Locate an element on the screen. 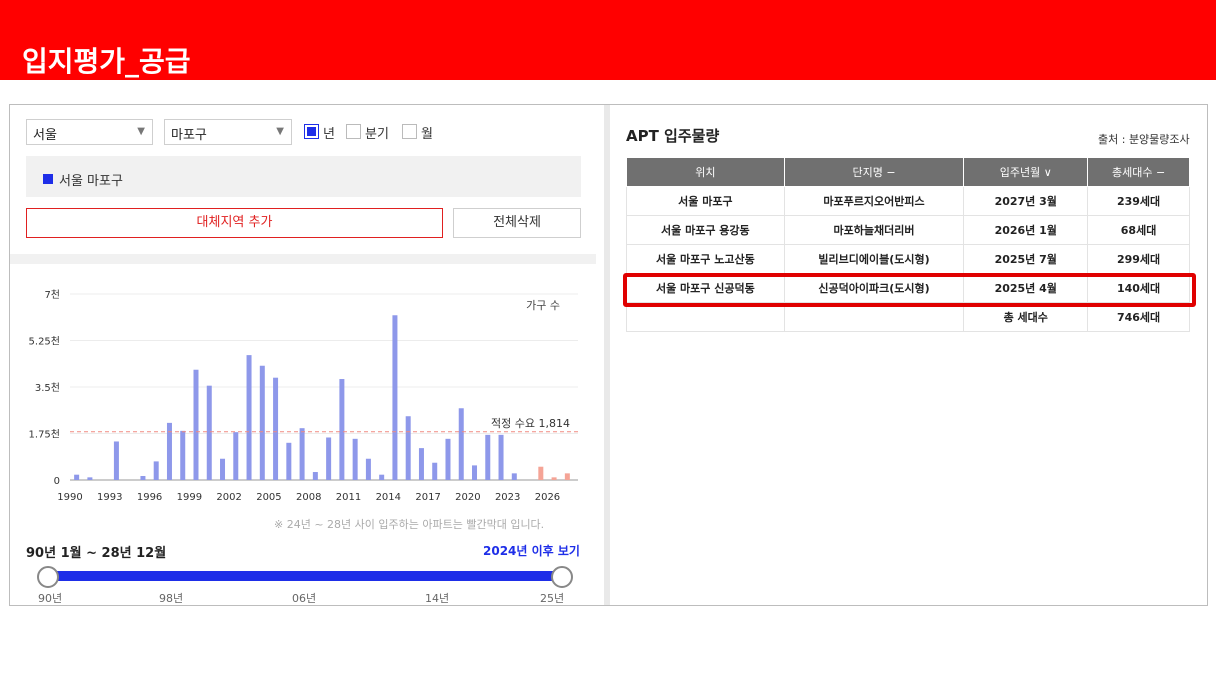  x-tick-label: 1996 is located at coordinates (149, 497).